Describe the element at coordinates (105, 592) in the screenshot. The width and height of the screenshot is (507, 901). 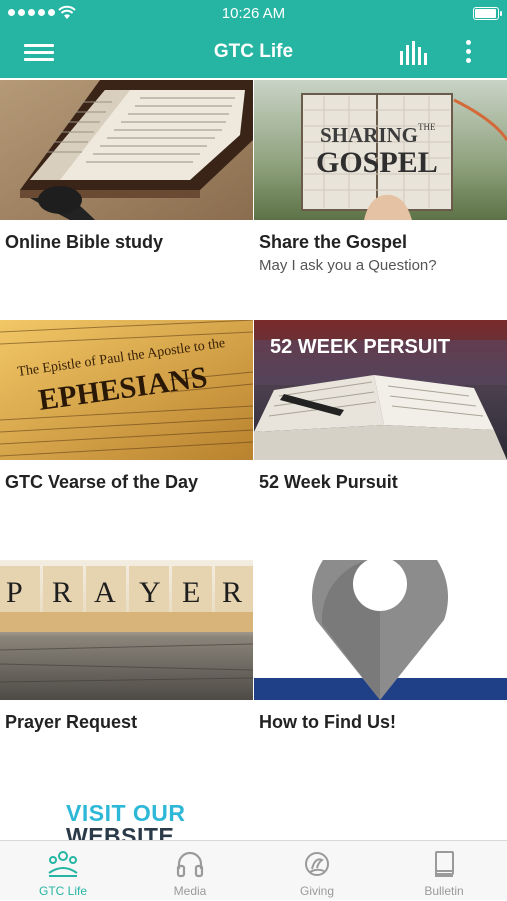
I see `letter-tile: A` at that location.